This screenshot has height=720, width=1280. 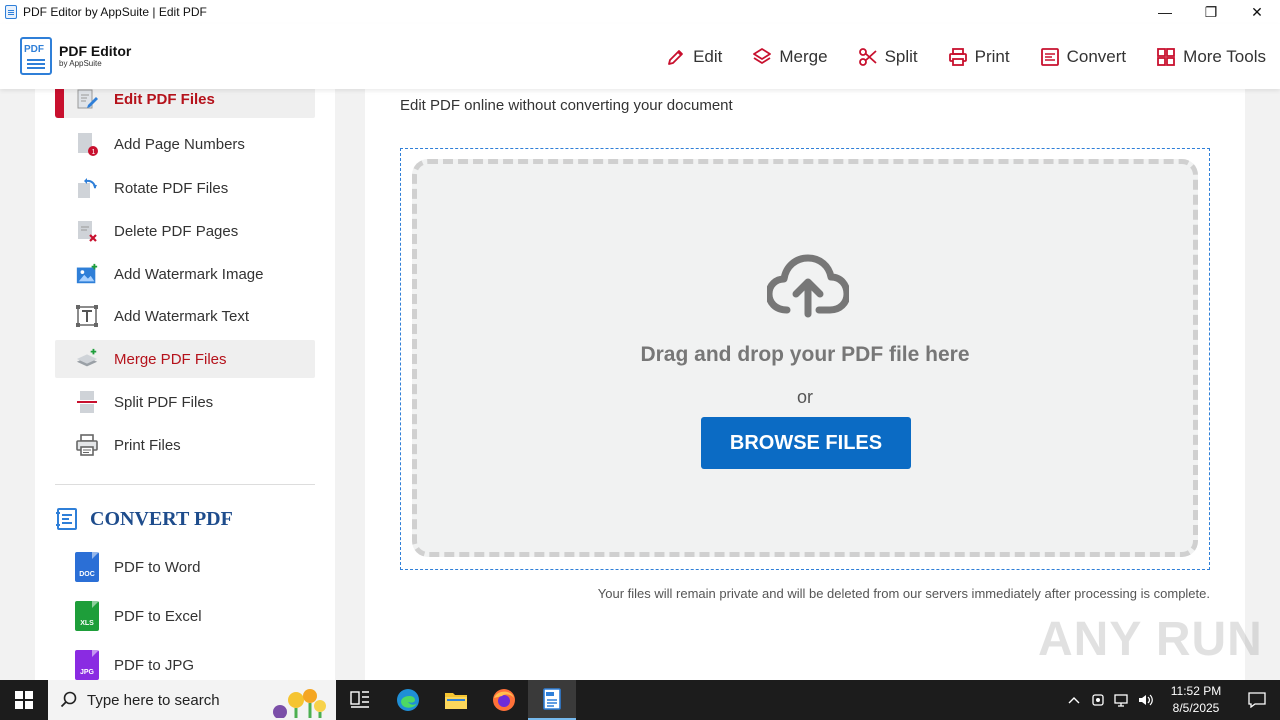 What do you see at coordinates (87, 144) in the screenshot?
I see `page-number-icon: 1` at bounding box center [87, 144].